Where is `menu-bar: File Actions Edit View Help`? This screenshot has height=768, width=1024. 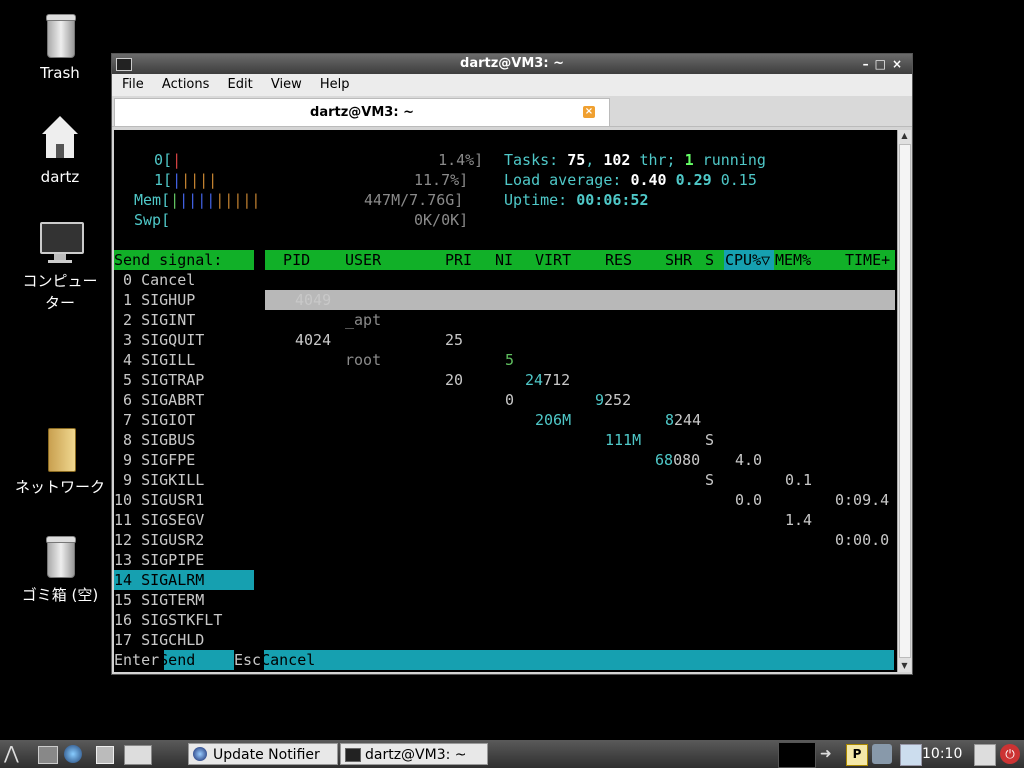
menu-bar: File Actions Edit View Help is located at coordinates (512, 85).